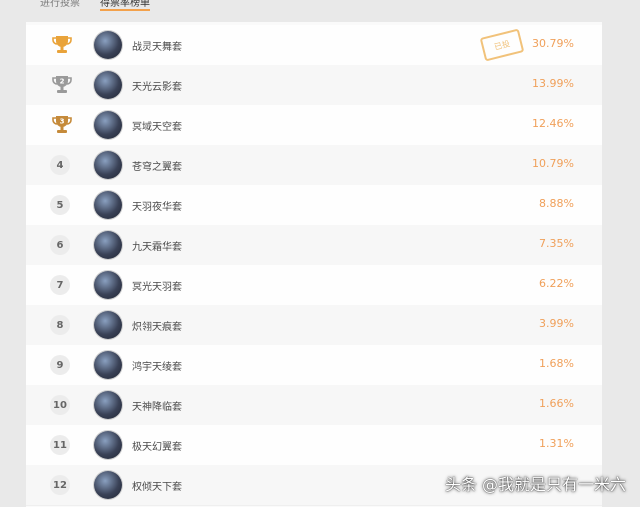  What do you see at coordinates (314, 85) in the screenshot?
I see `list-item: 2 天光云影套 13.99%` at bounding box center [314, 85].